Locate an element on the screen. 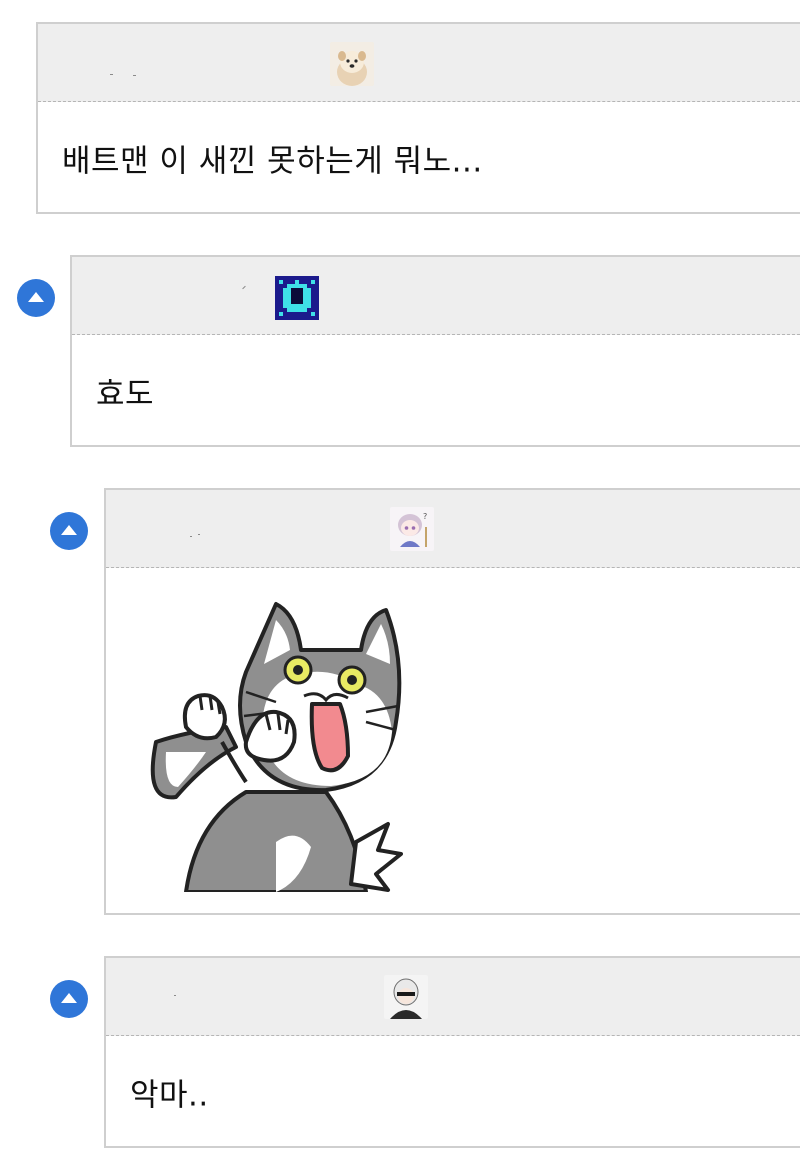  comment-body: 악마.. is located at coordinates (453, 1091).